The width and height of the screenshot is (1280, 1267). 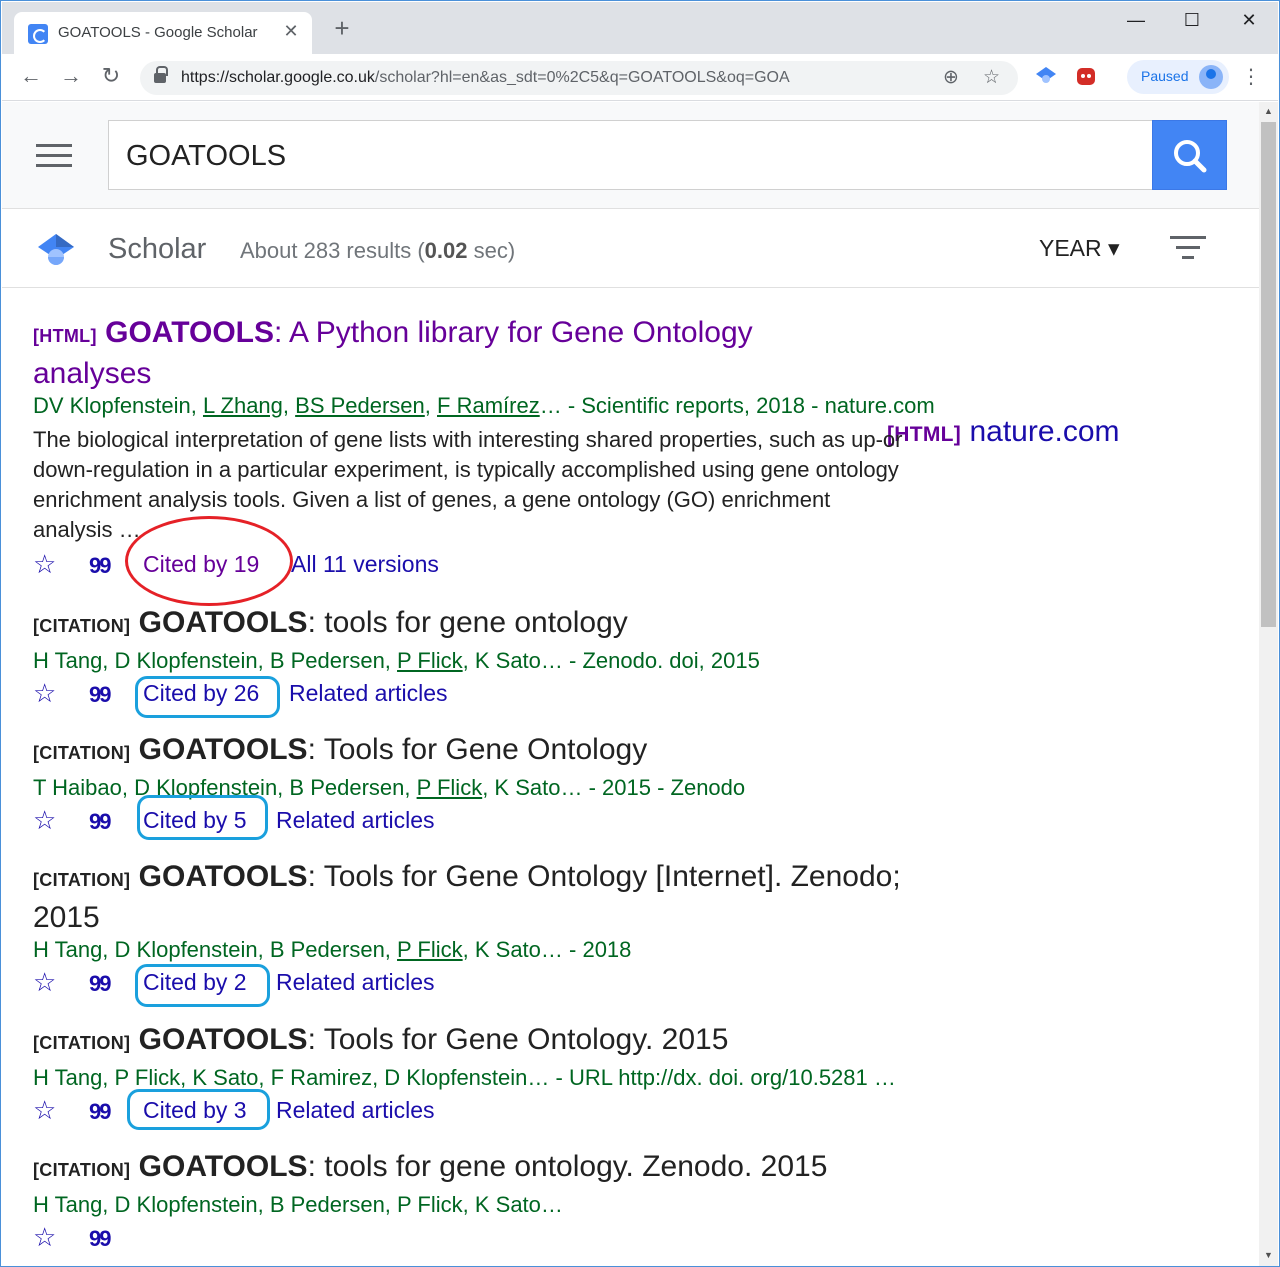 I want to click on profile-status: Paused, so click(x=1165, y=76).